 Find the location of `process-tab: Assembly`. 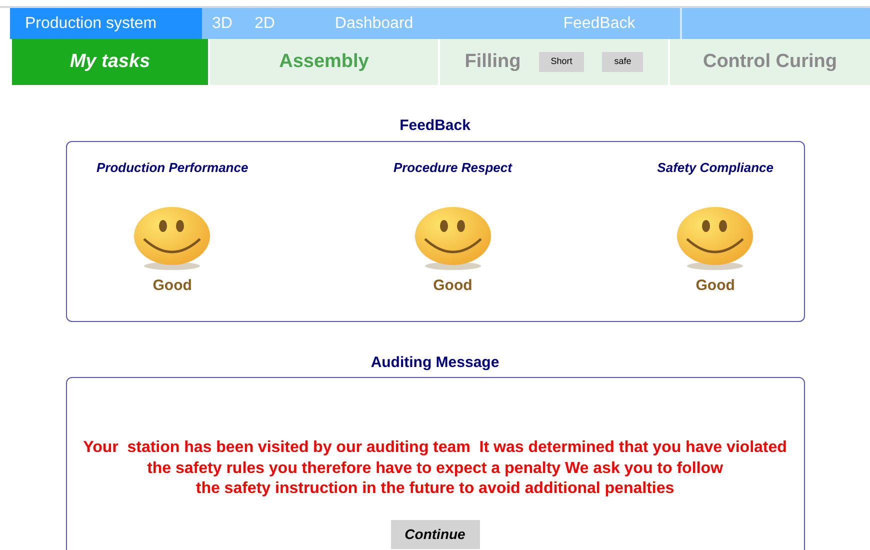

process-tab: Assembly is located at coordinates (324, 62).